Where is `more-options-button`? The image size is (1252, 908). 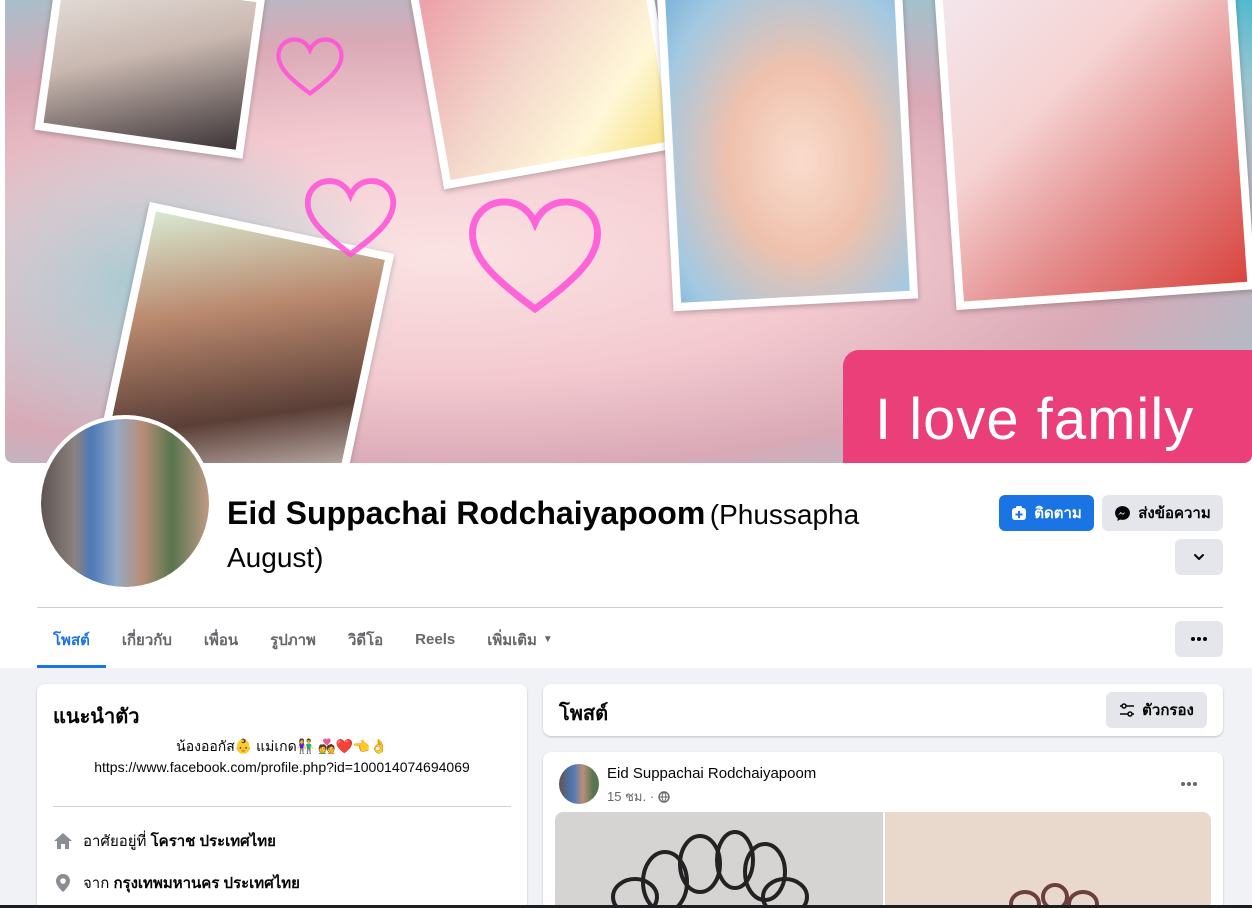
more-options-button is located at coordinates (1199, 639).